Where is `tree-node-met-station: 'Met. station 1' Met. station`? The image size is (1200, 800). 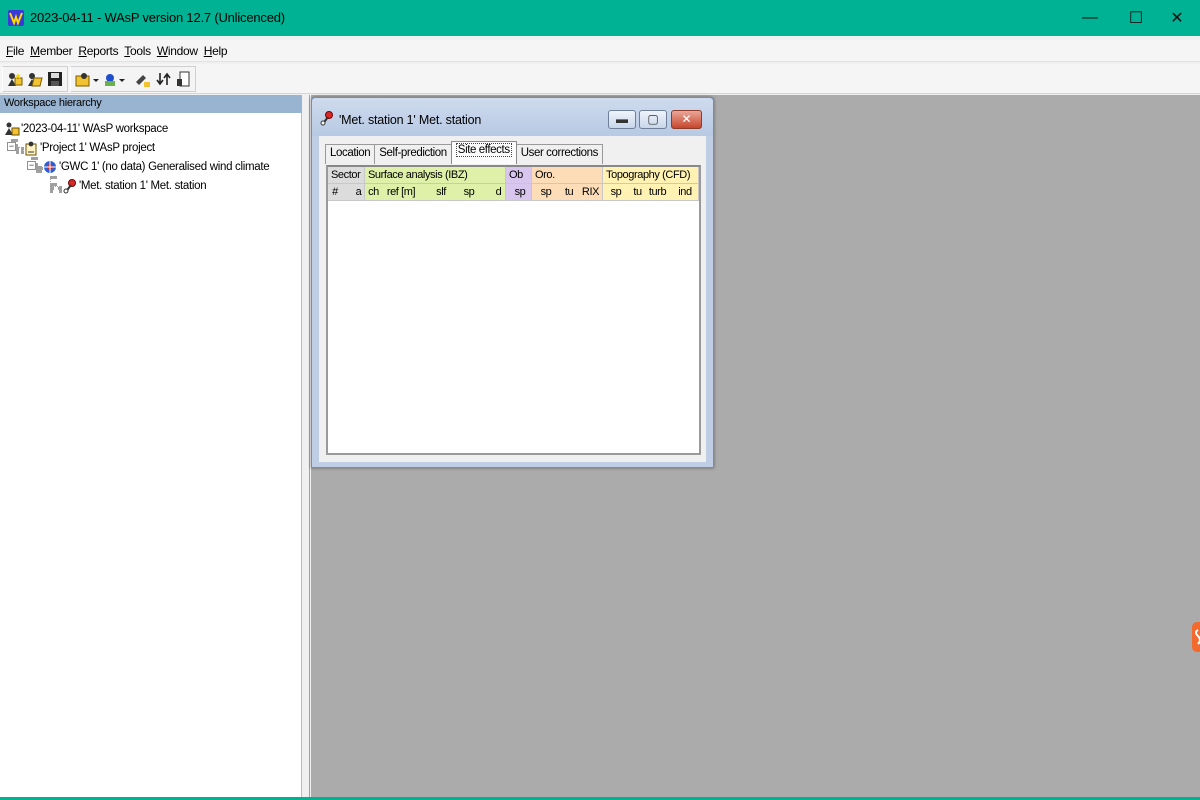 tree-node-met-station: 'Met. station 1' Met. station is located at coordinates (134, 186).